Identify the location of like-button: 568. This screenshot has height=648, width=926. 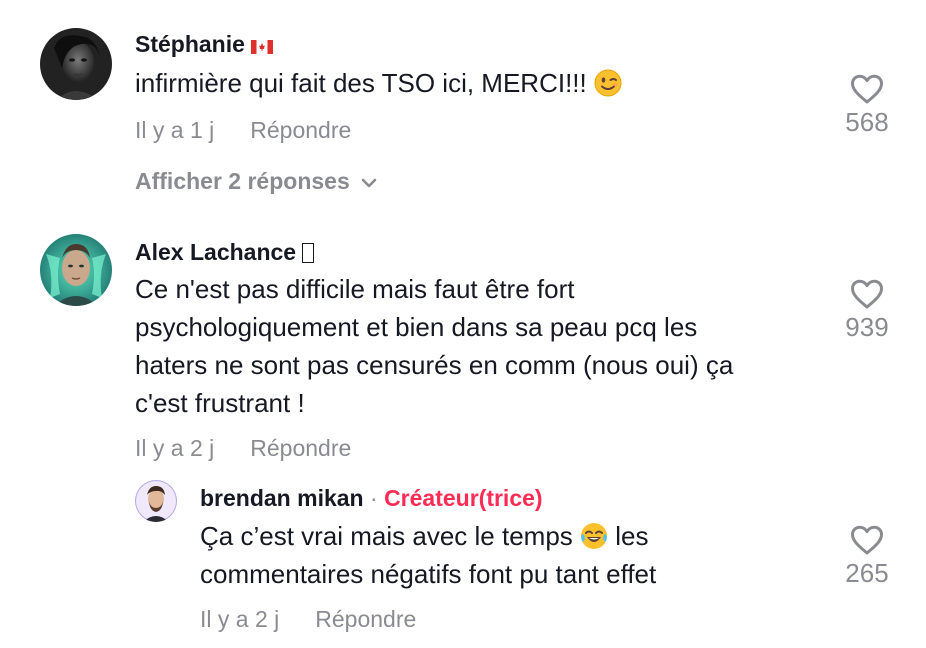
(867, 106).